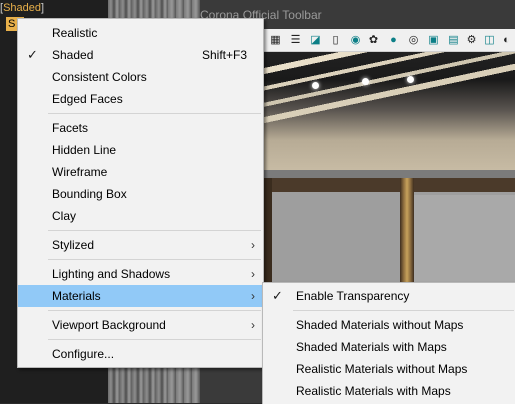 This screenshot has height=404, width=515. What do you see at coordinates (388, 185) in the screenshot?
I see `wood-beam` at bounding box center [388, 185].